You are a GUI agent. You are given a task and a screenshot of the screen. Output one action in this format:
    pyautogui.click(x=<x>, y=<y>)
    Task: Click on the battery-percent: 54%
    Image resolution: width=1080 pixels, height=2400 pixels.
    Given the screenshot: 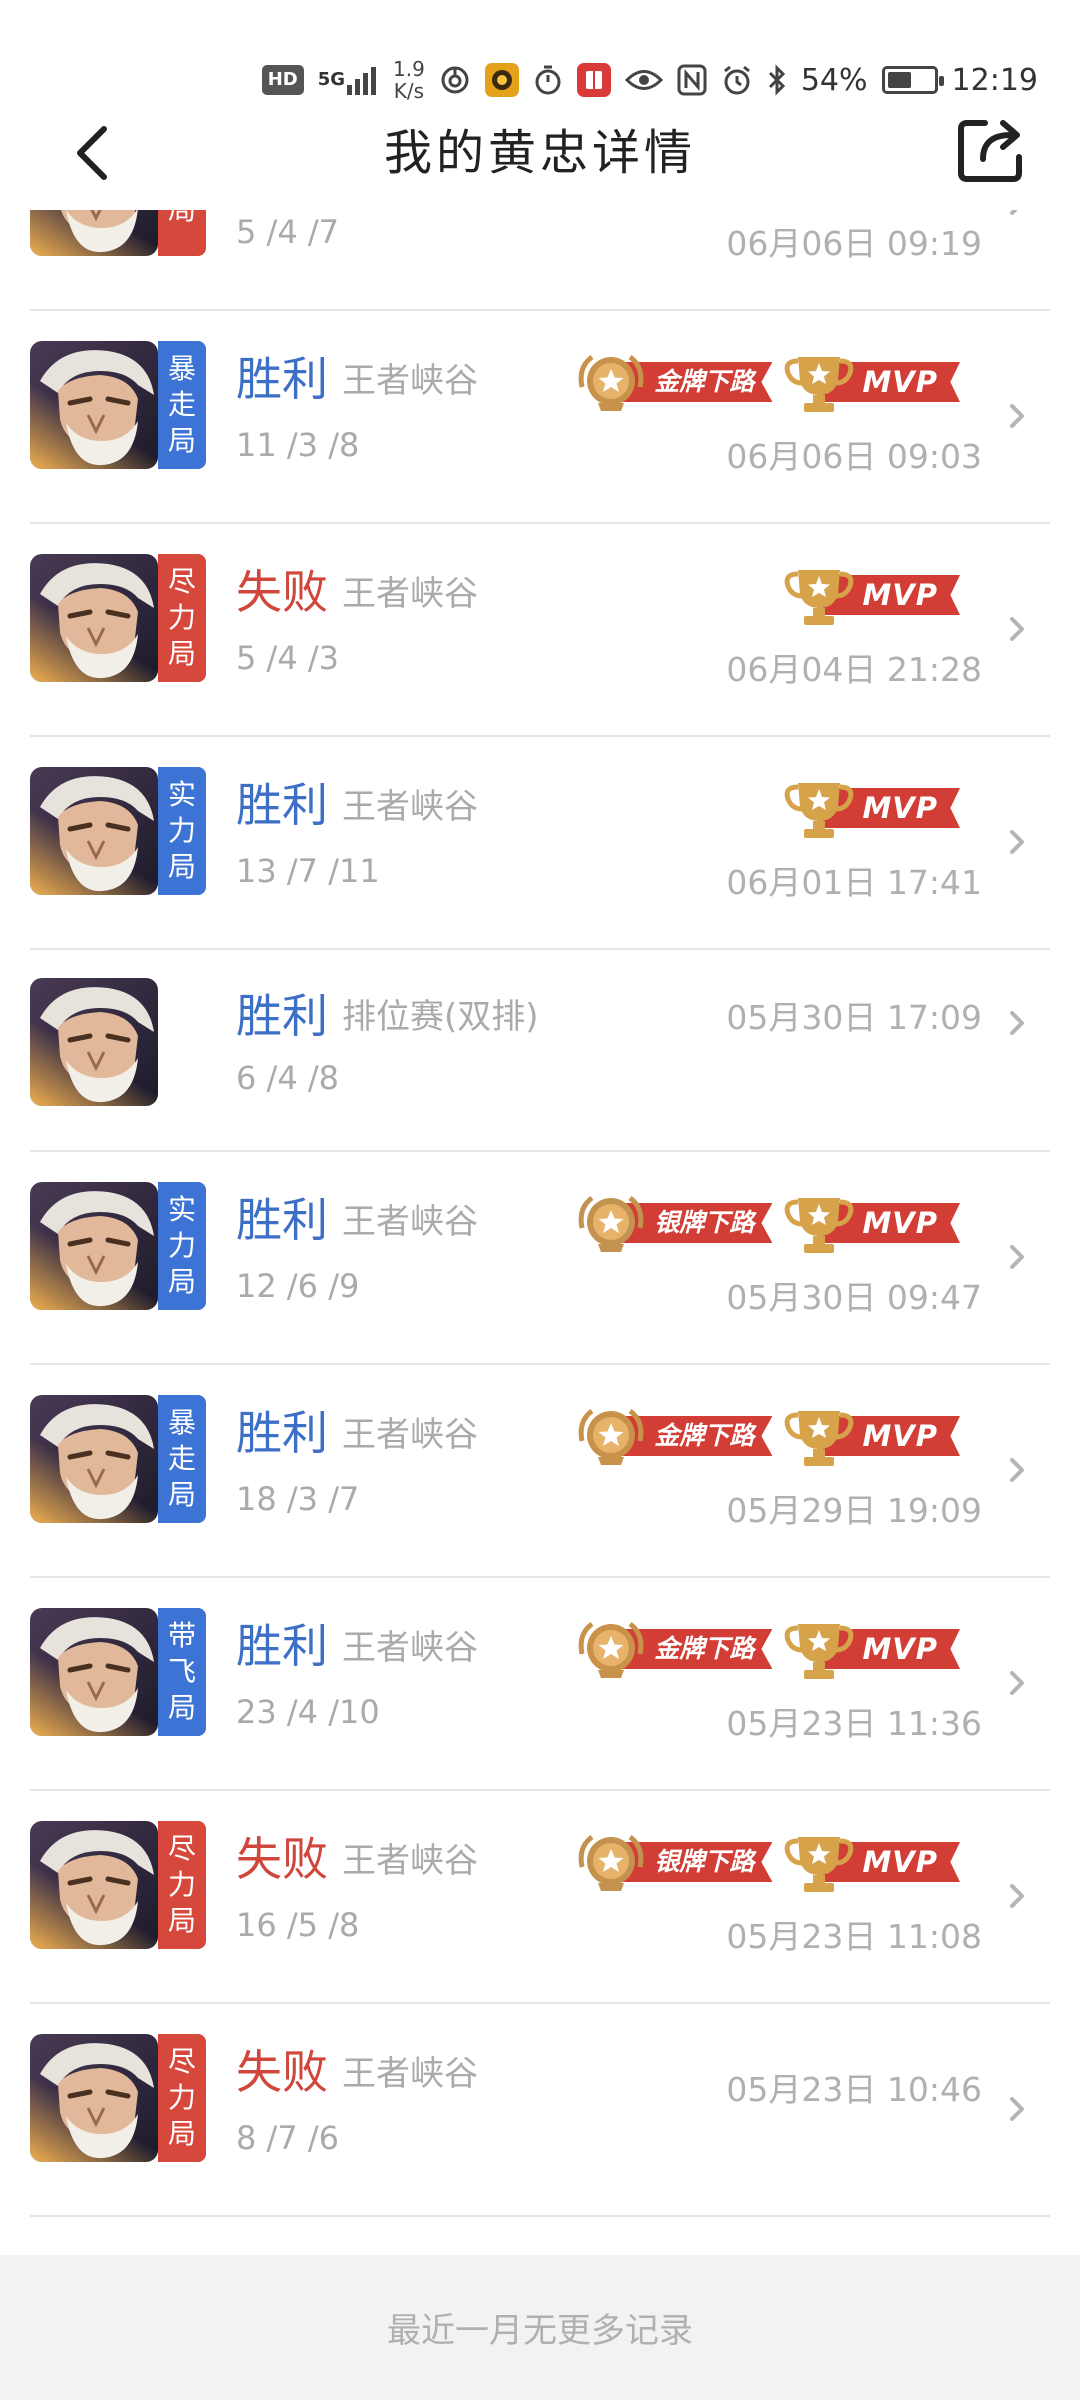 What is the action you would take?
    pyautogui.click(x=834, y=80)
    